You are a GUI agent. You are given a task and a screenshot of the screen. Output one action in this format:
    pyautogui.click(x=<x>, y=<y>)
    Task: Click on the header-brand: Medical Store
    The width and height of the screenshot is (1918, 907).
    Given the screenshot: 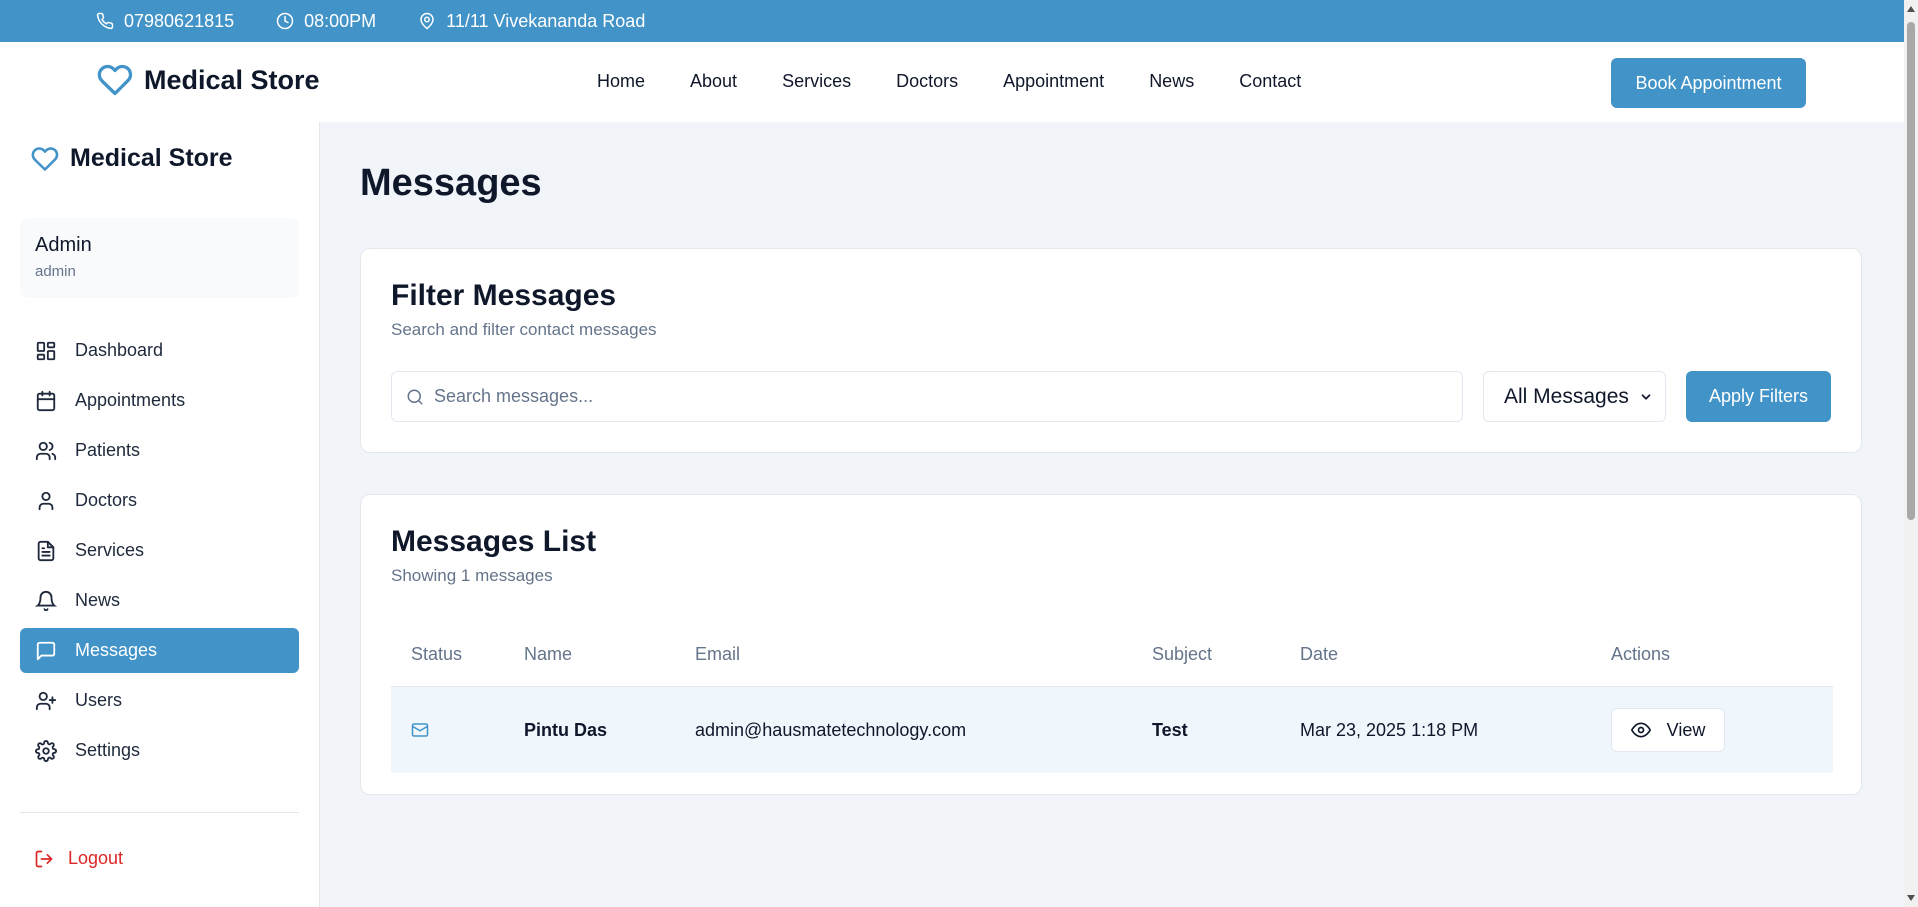 What is the action you would take?
    pyautogui.click(x=208, y=80)
    